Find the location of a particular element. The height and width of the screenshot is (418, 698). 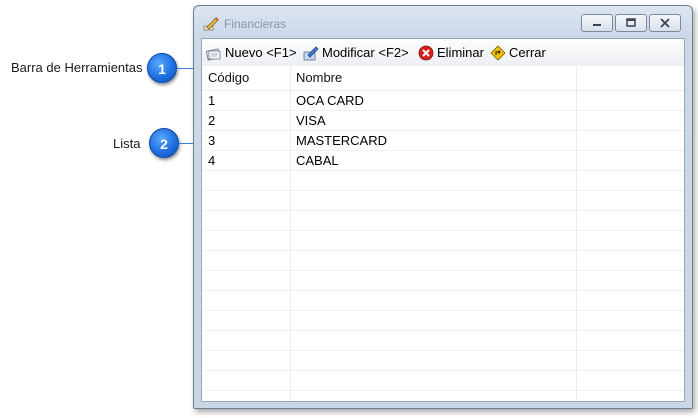

column-header-nombre: Nombre is located at coordinates (433, 78).